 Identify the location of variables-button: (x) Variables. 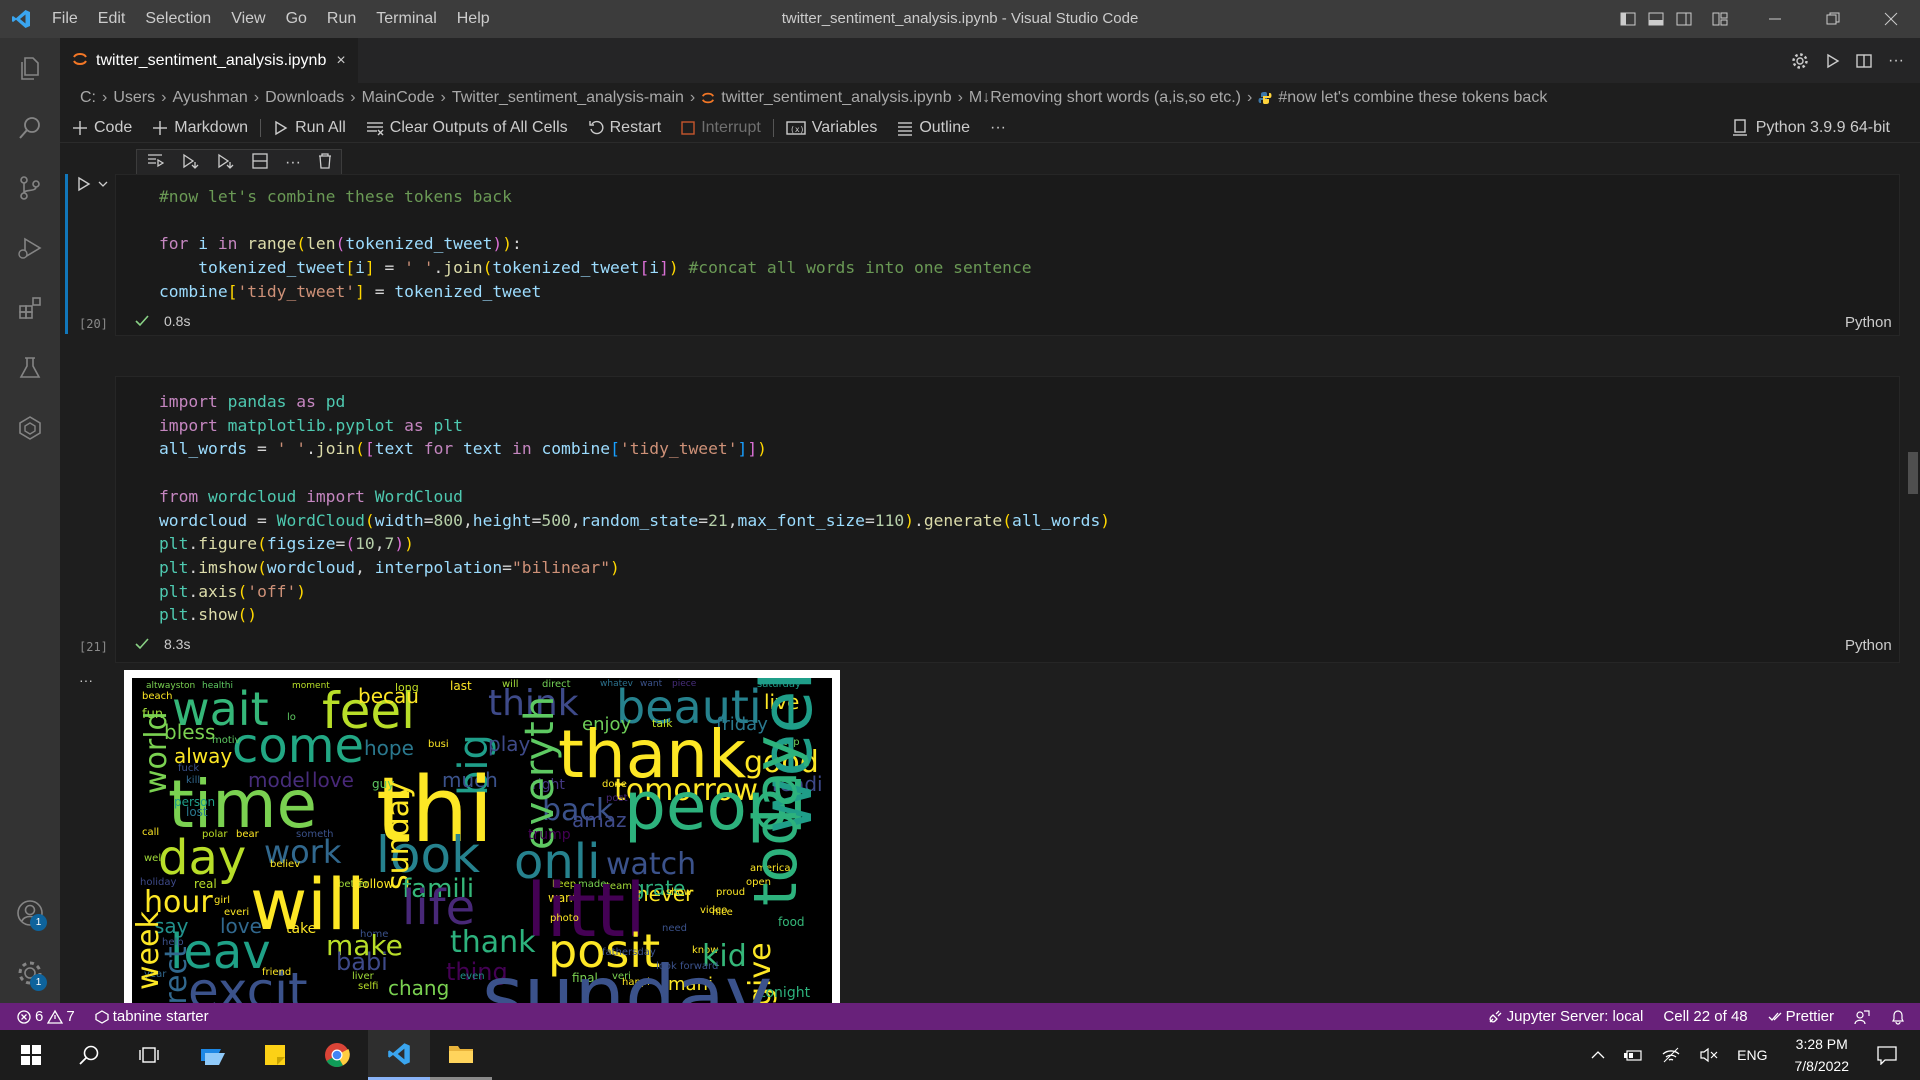
(831, 128).